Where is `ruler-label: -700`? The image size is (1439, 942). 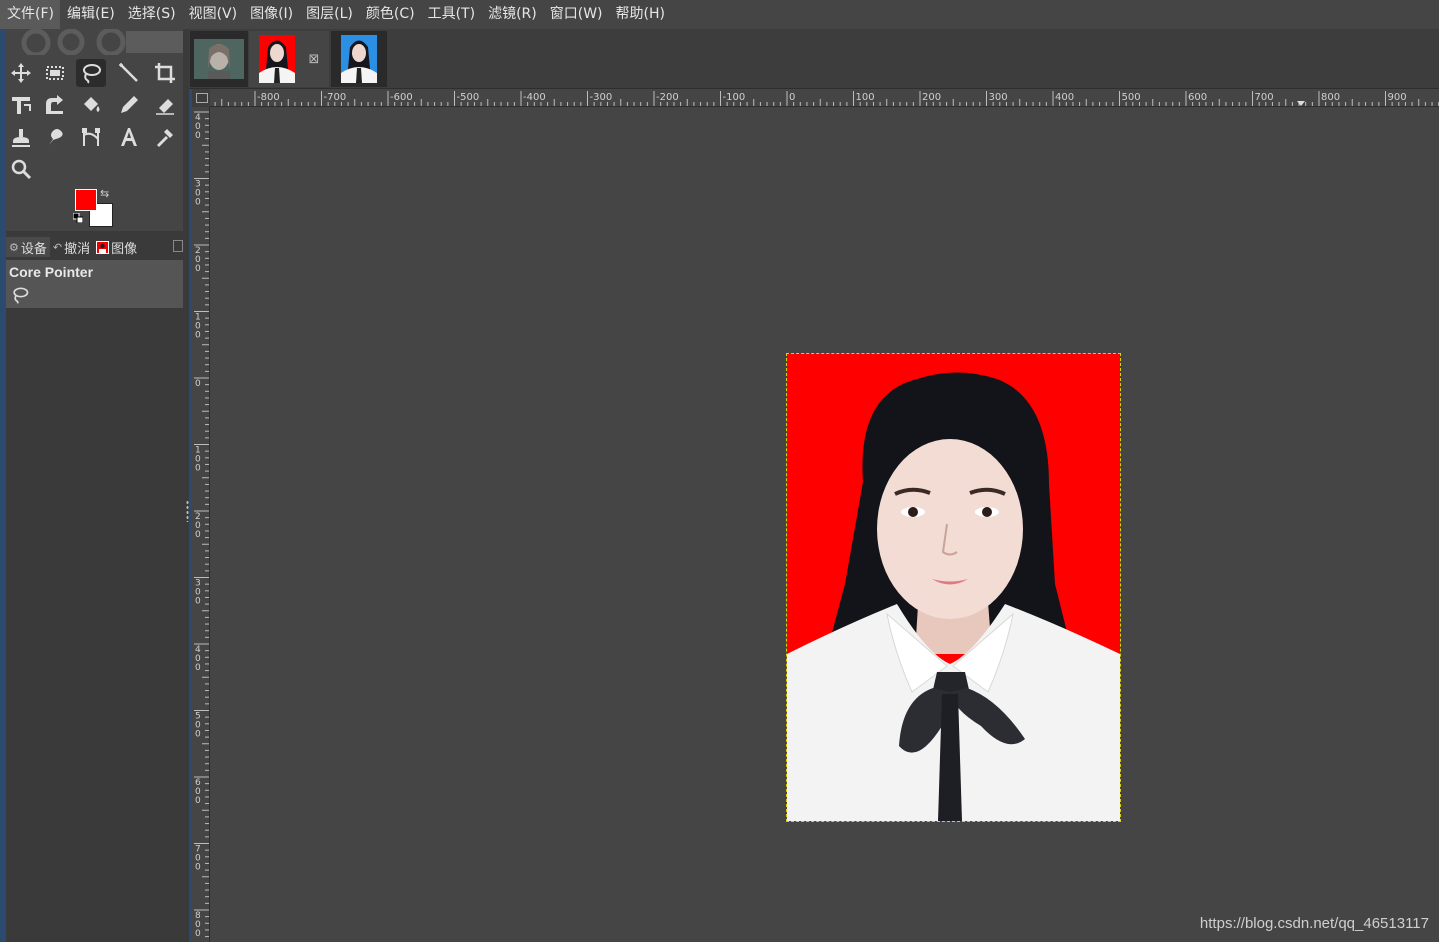
ruler-label: -700 is located at coordinates (335, 97).